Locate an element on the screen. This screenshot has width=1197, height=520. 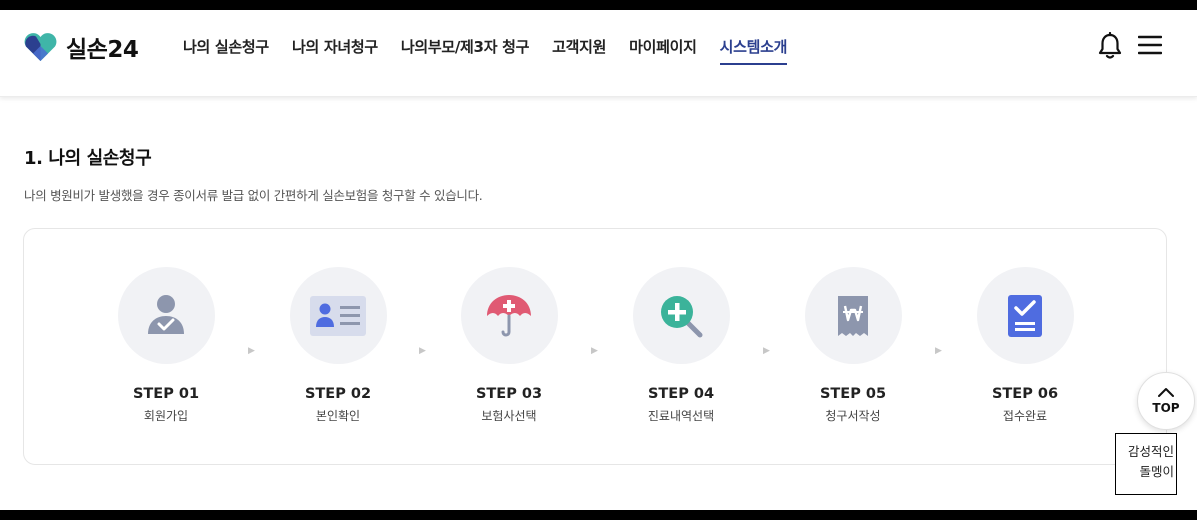
scroll-top-button: TOP is located at coordinates (1166, 401).